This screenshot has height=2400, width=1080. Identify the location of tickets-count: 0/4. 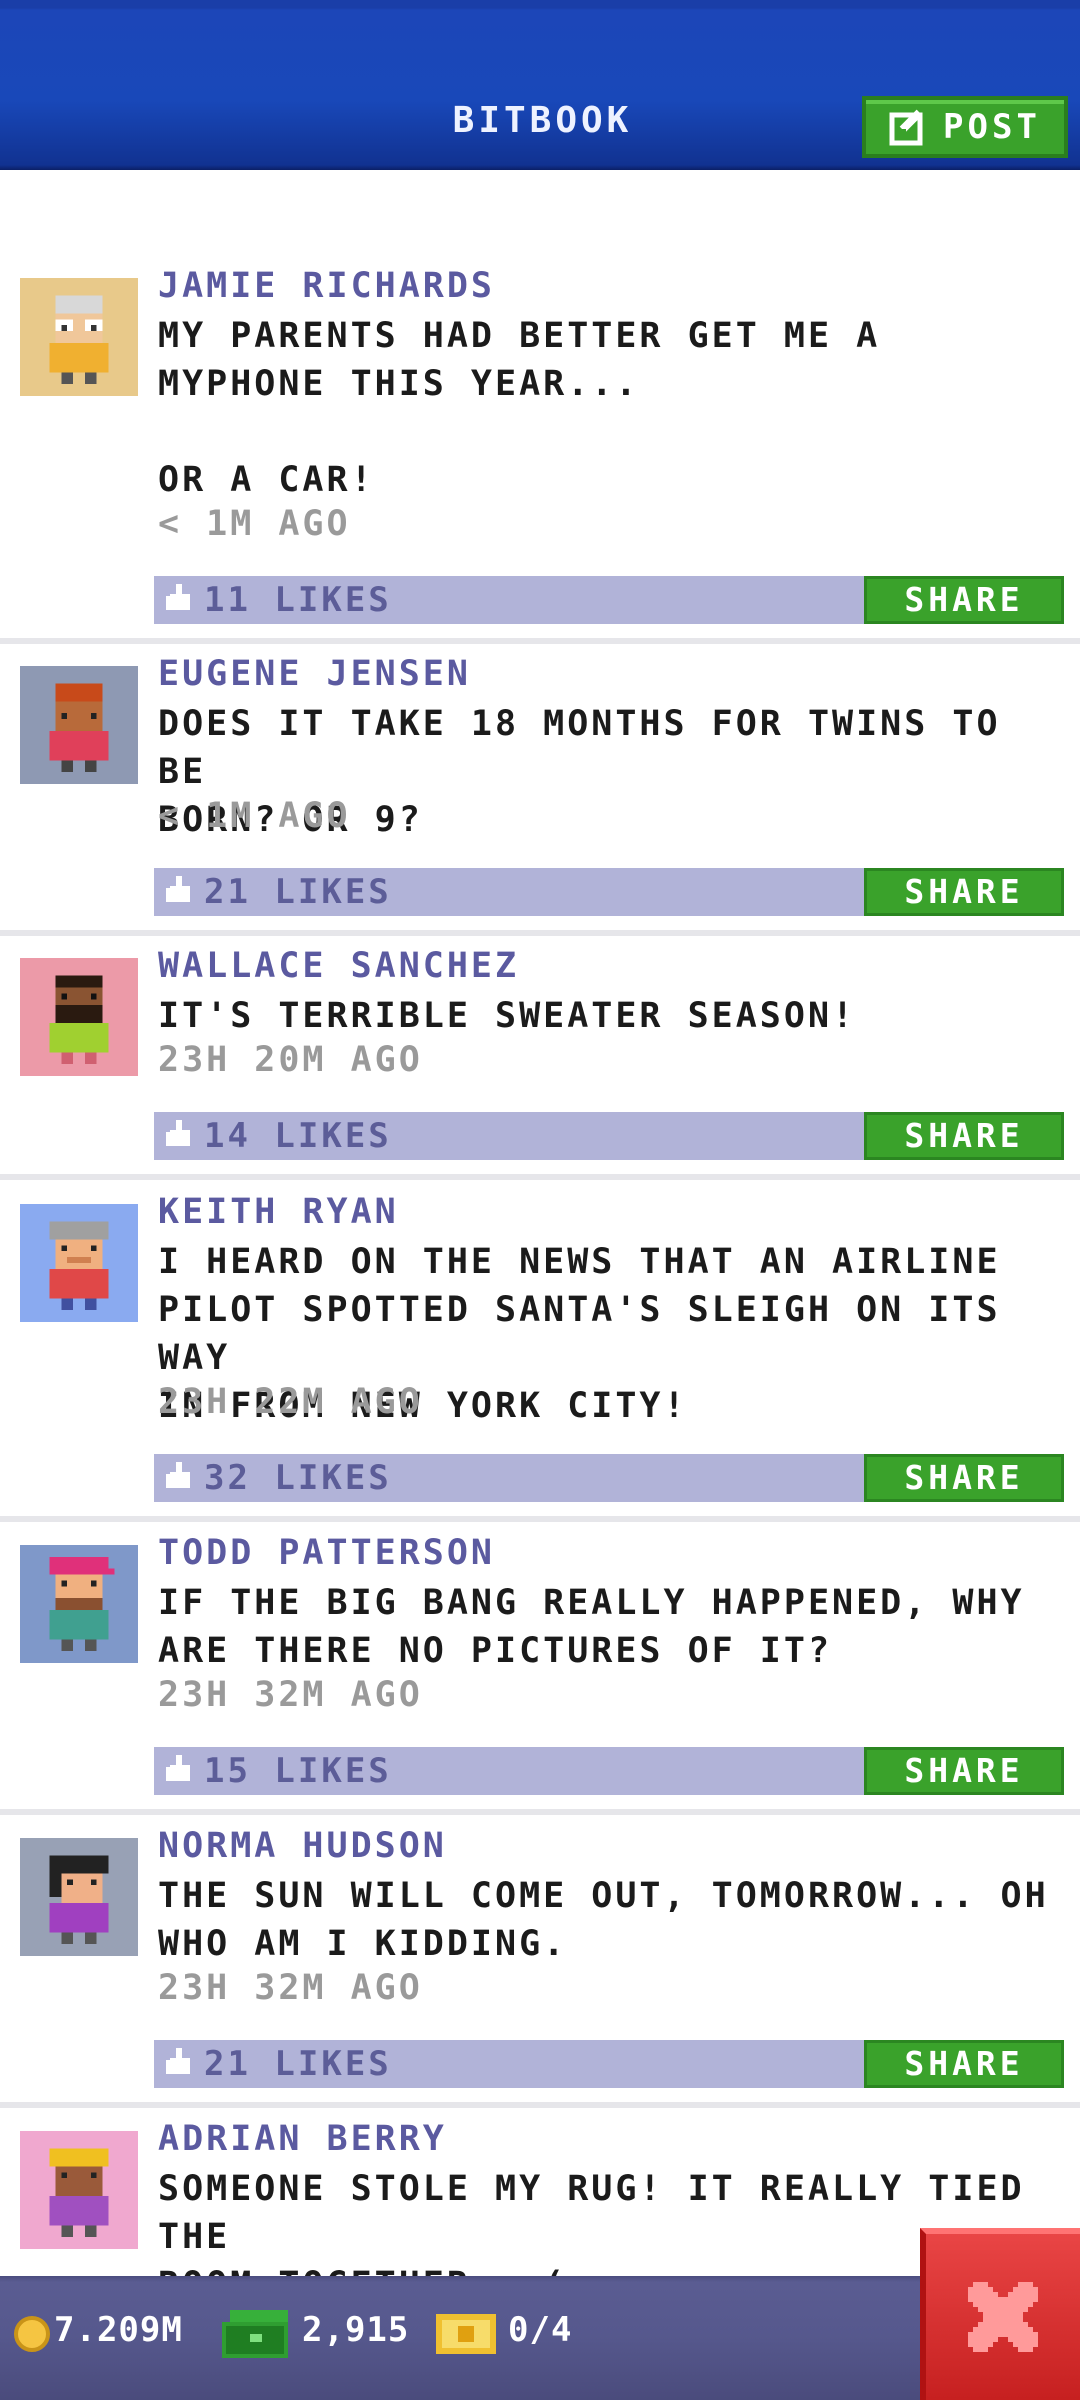
(540, 2330).